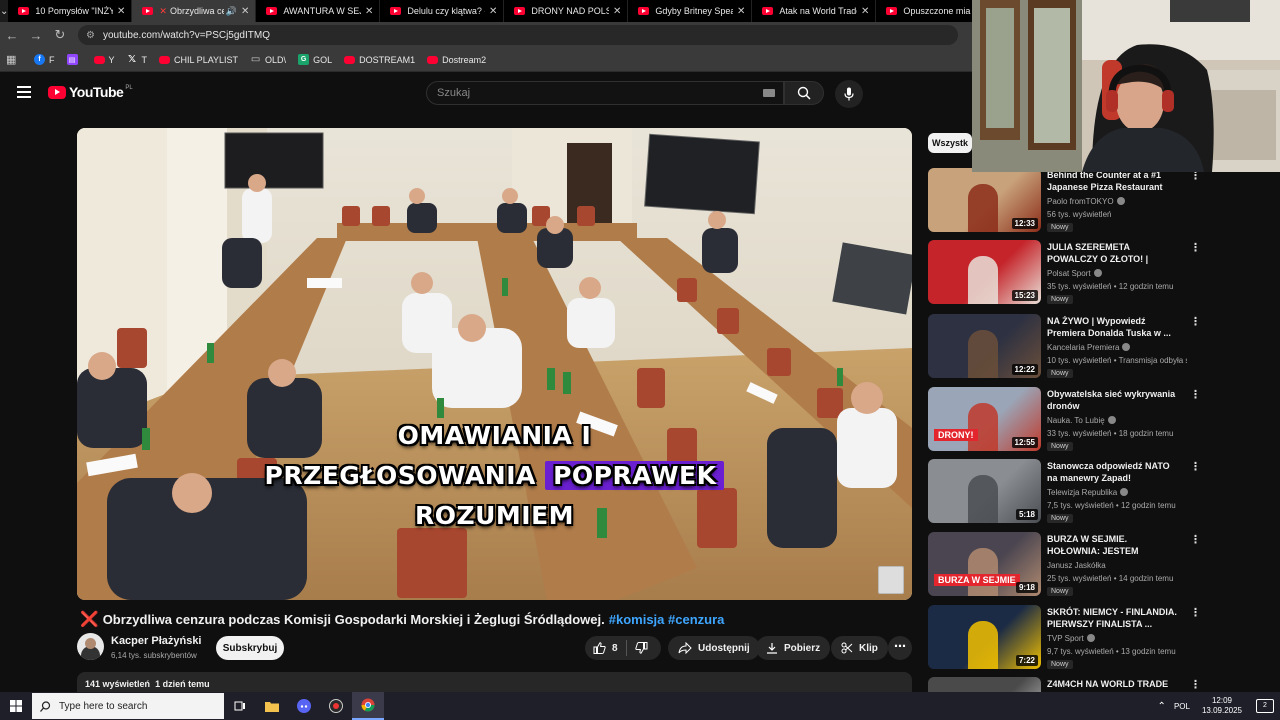 The height and width of the screenshot is (720, 1280). What do you see at coordinates (4, 11) in the screenshot?
I see `tab-search-chevron-icon: ⌄` at bounding box center [4, 11].